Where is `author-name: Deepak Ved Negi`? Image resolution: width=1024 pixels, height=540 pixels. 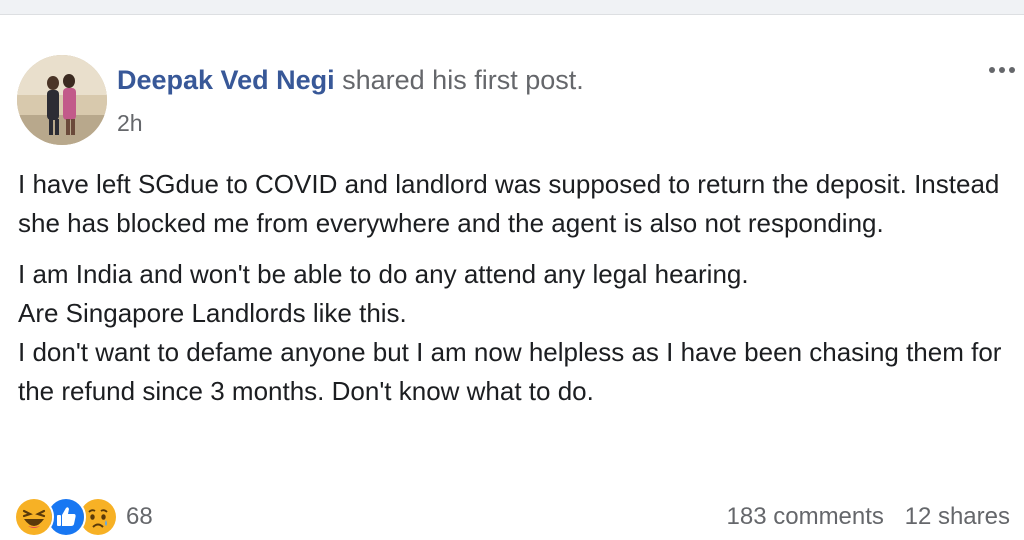 author-name: Deepak Ved Negi is located at coordinates (226, 80).